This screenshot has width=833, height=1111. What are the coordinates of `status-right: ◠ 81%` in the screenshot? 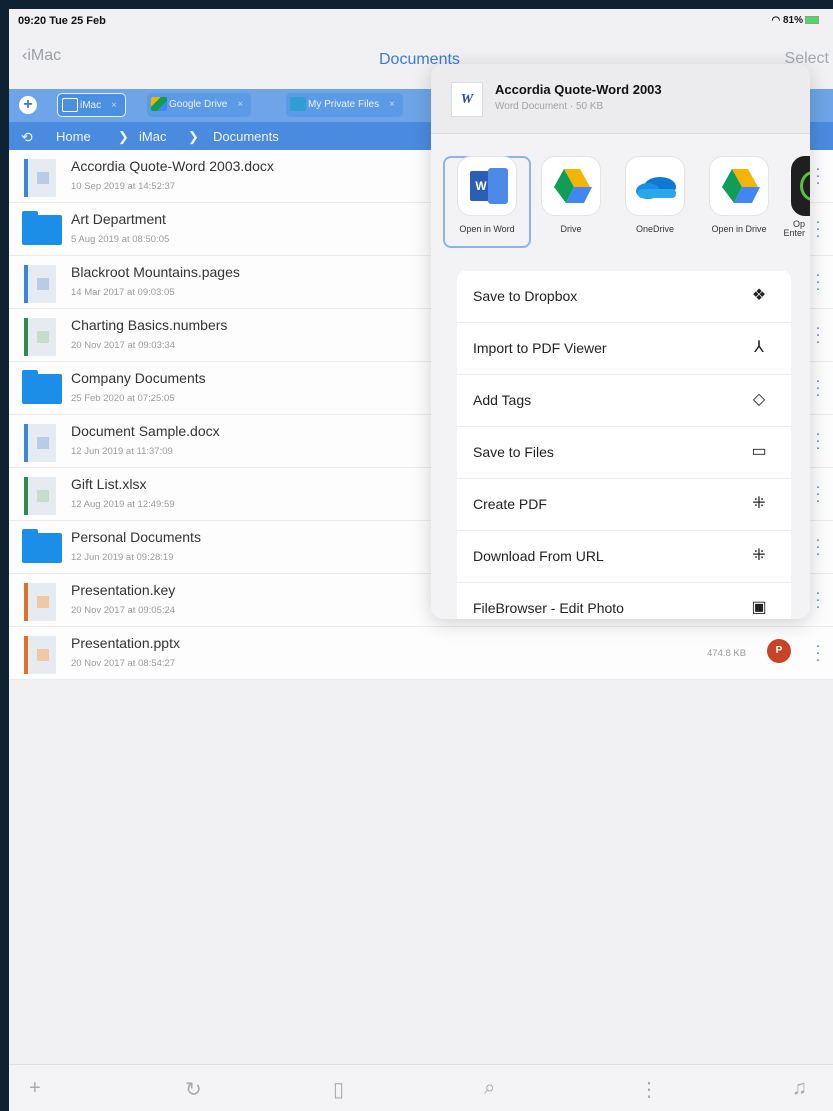 It's located at (795, 20).